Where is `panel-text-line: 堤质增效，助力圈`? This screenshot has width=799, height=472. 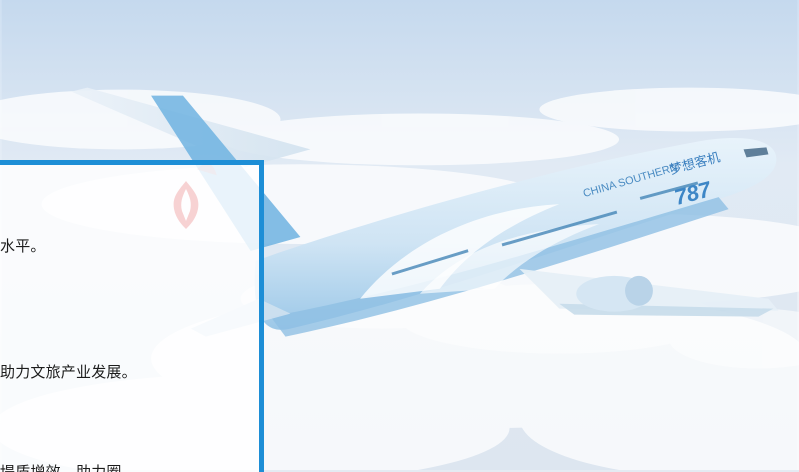
panel-text-line: 堤质增效，助力圈 is located at coordinates (61, 467).